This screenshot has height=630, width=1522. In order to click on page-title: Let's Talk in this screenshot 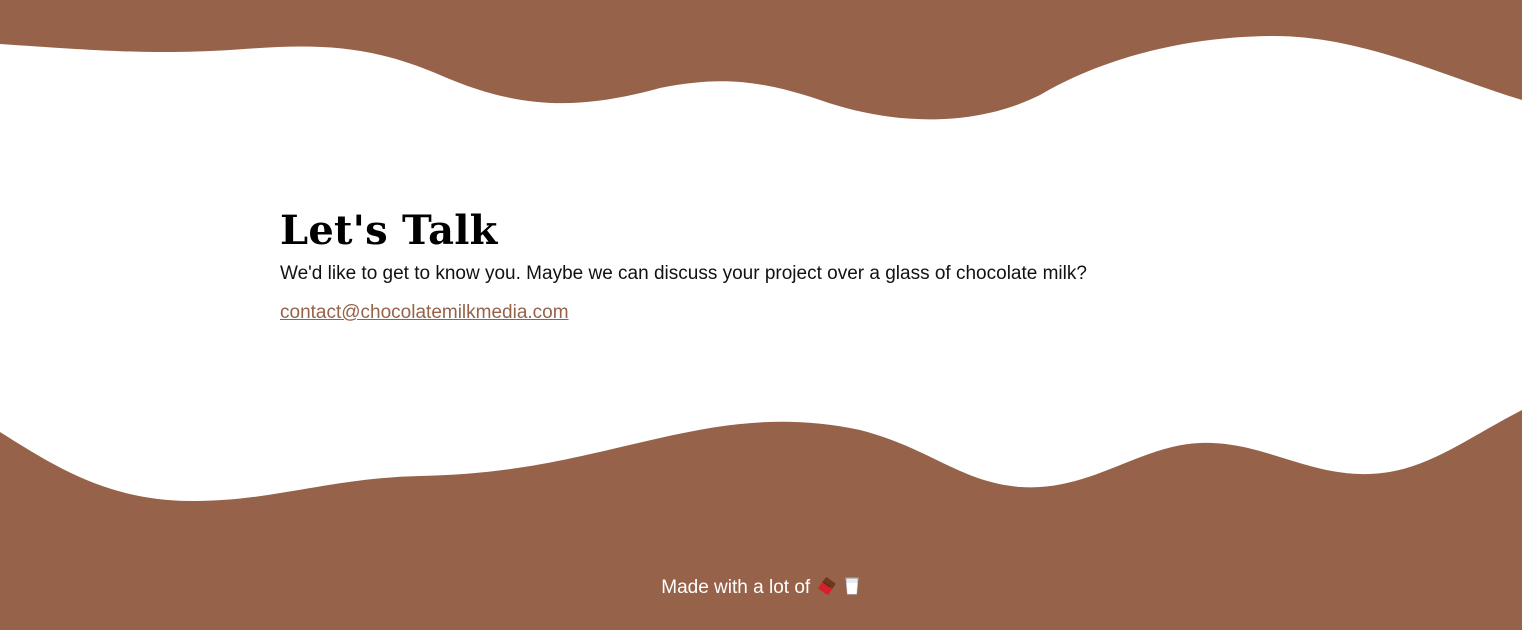, I will do `click(389, 230)`.